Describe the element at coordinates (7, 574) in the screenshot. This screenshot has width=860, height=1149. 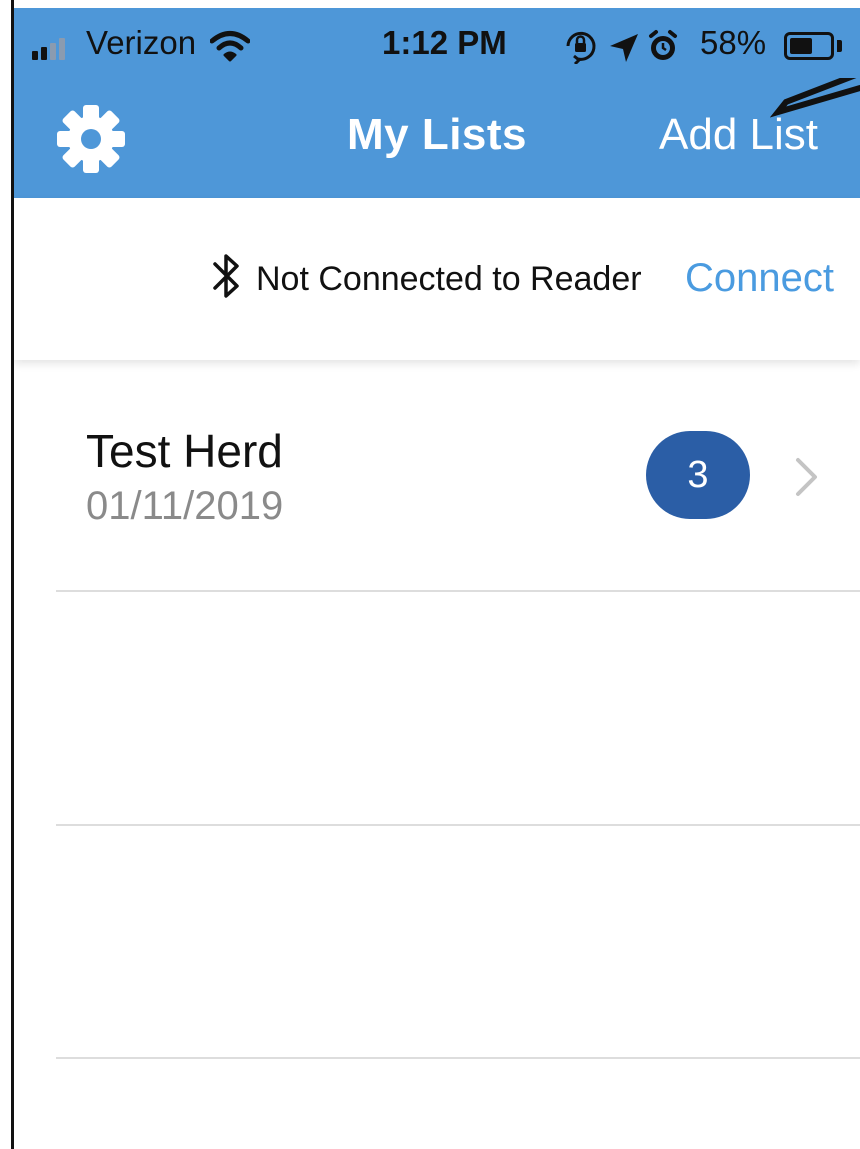
I see `screenshot-left-border` at that location.